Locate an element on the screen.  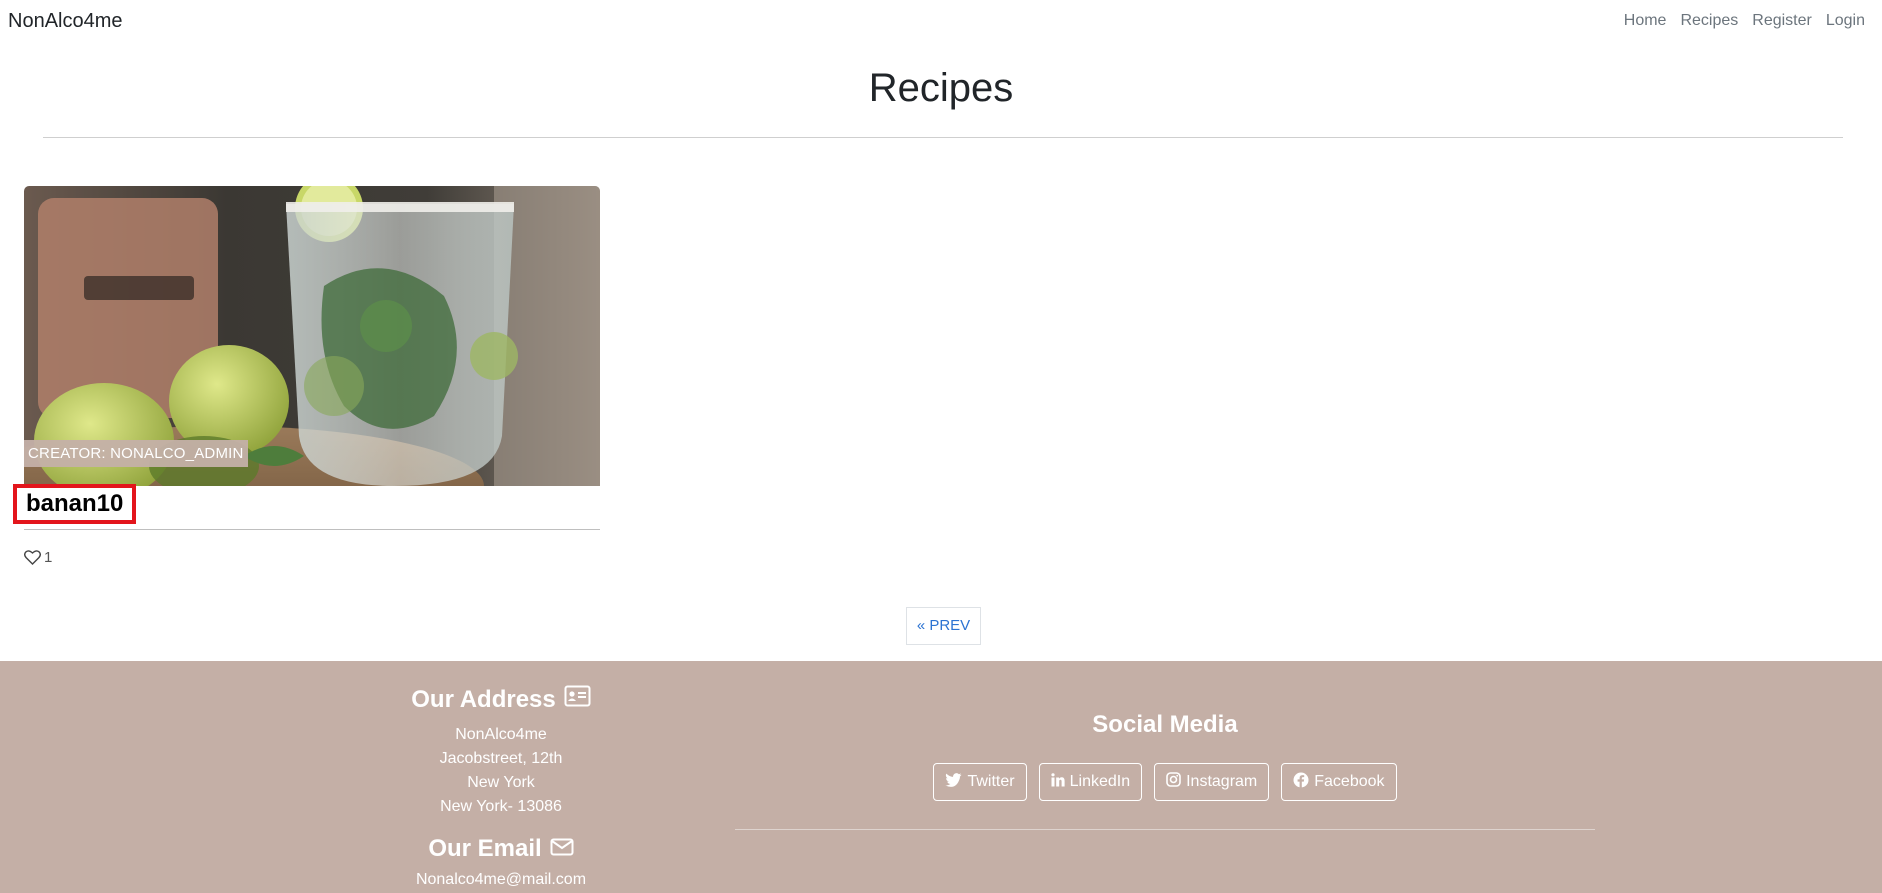
social-heading: Social Media is located at coordinates (1165, 724).